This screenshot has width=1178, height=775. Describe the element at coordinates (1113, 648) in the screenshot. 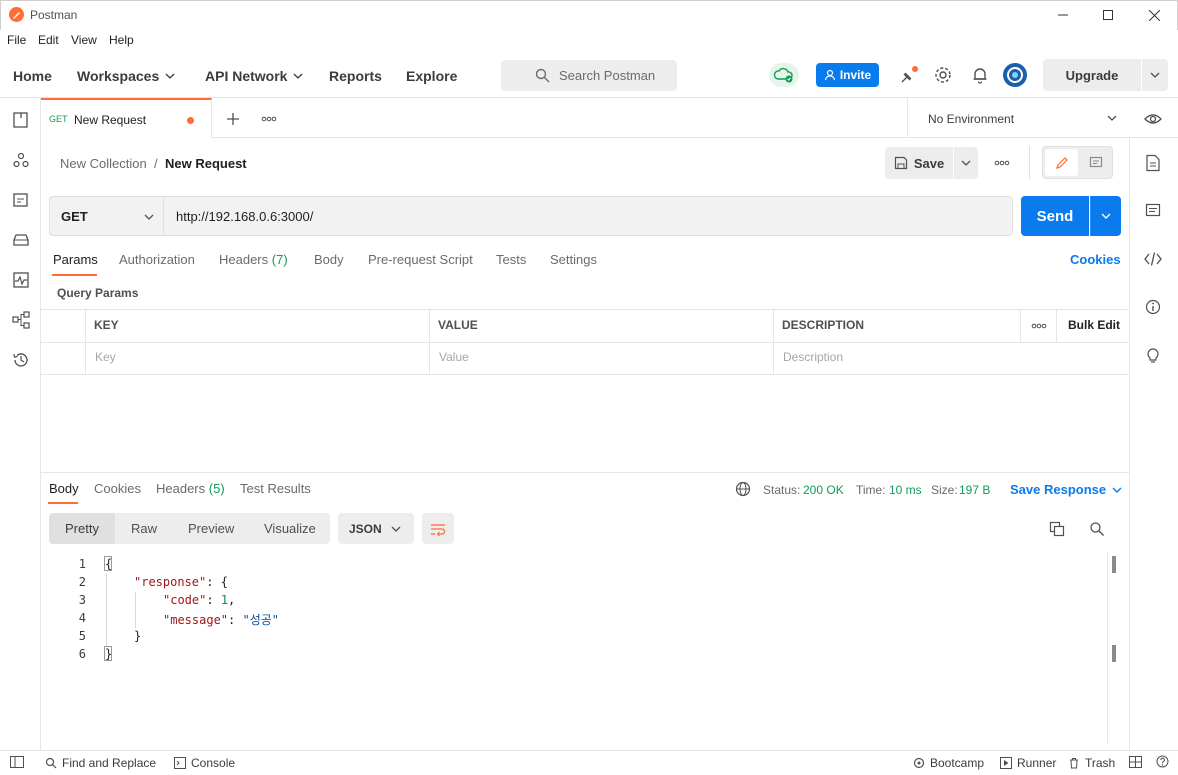

I see `code-scrollbar` at that location.